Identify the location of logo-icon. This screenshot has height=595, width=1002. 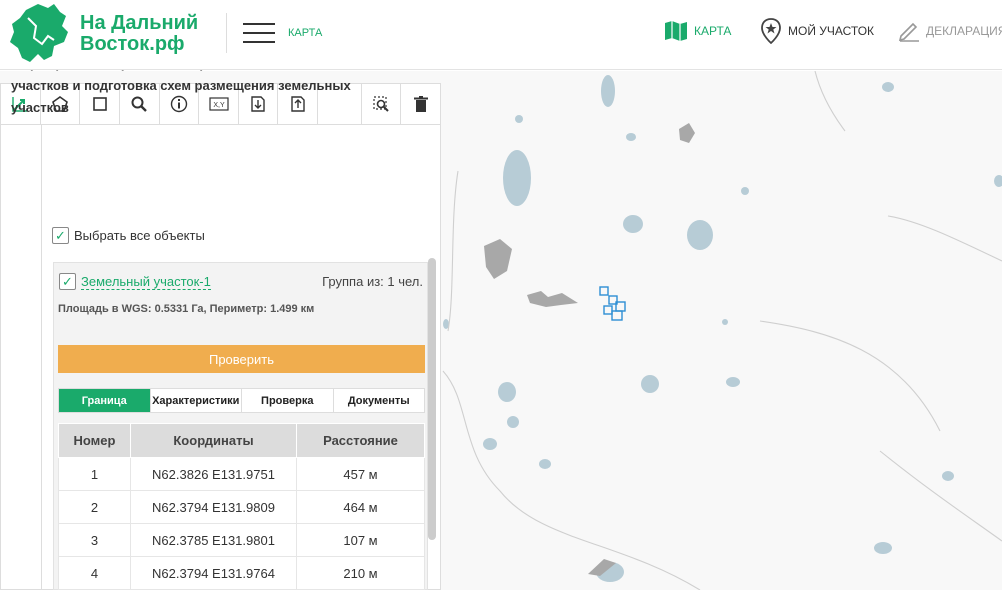
(39, 33).